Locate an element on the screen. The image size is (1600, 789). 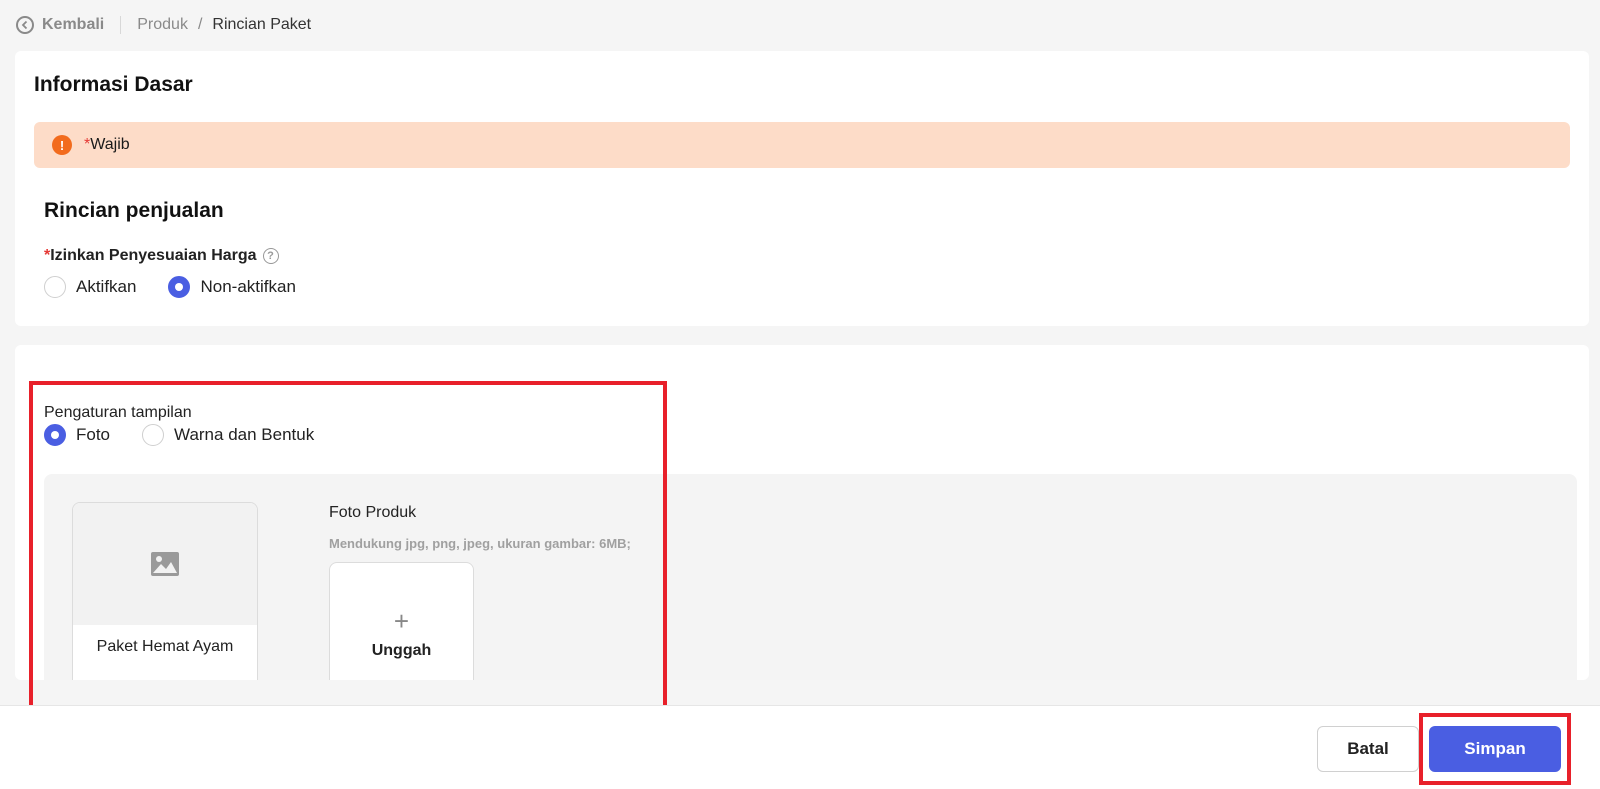
radio-option-warna-bentuk: Warna dan Bentuk is located at coordinates (228, 435).